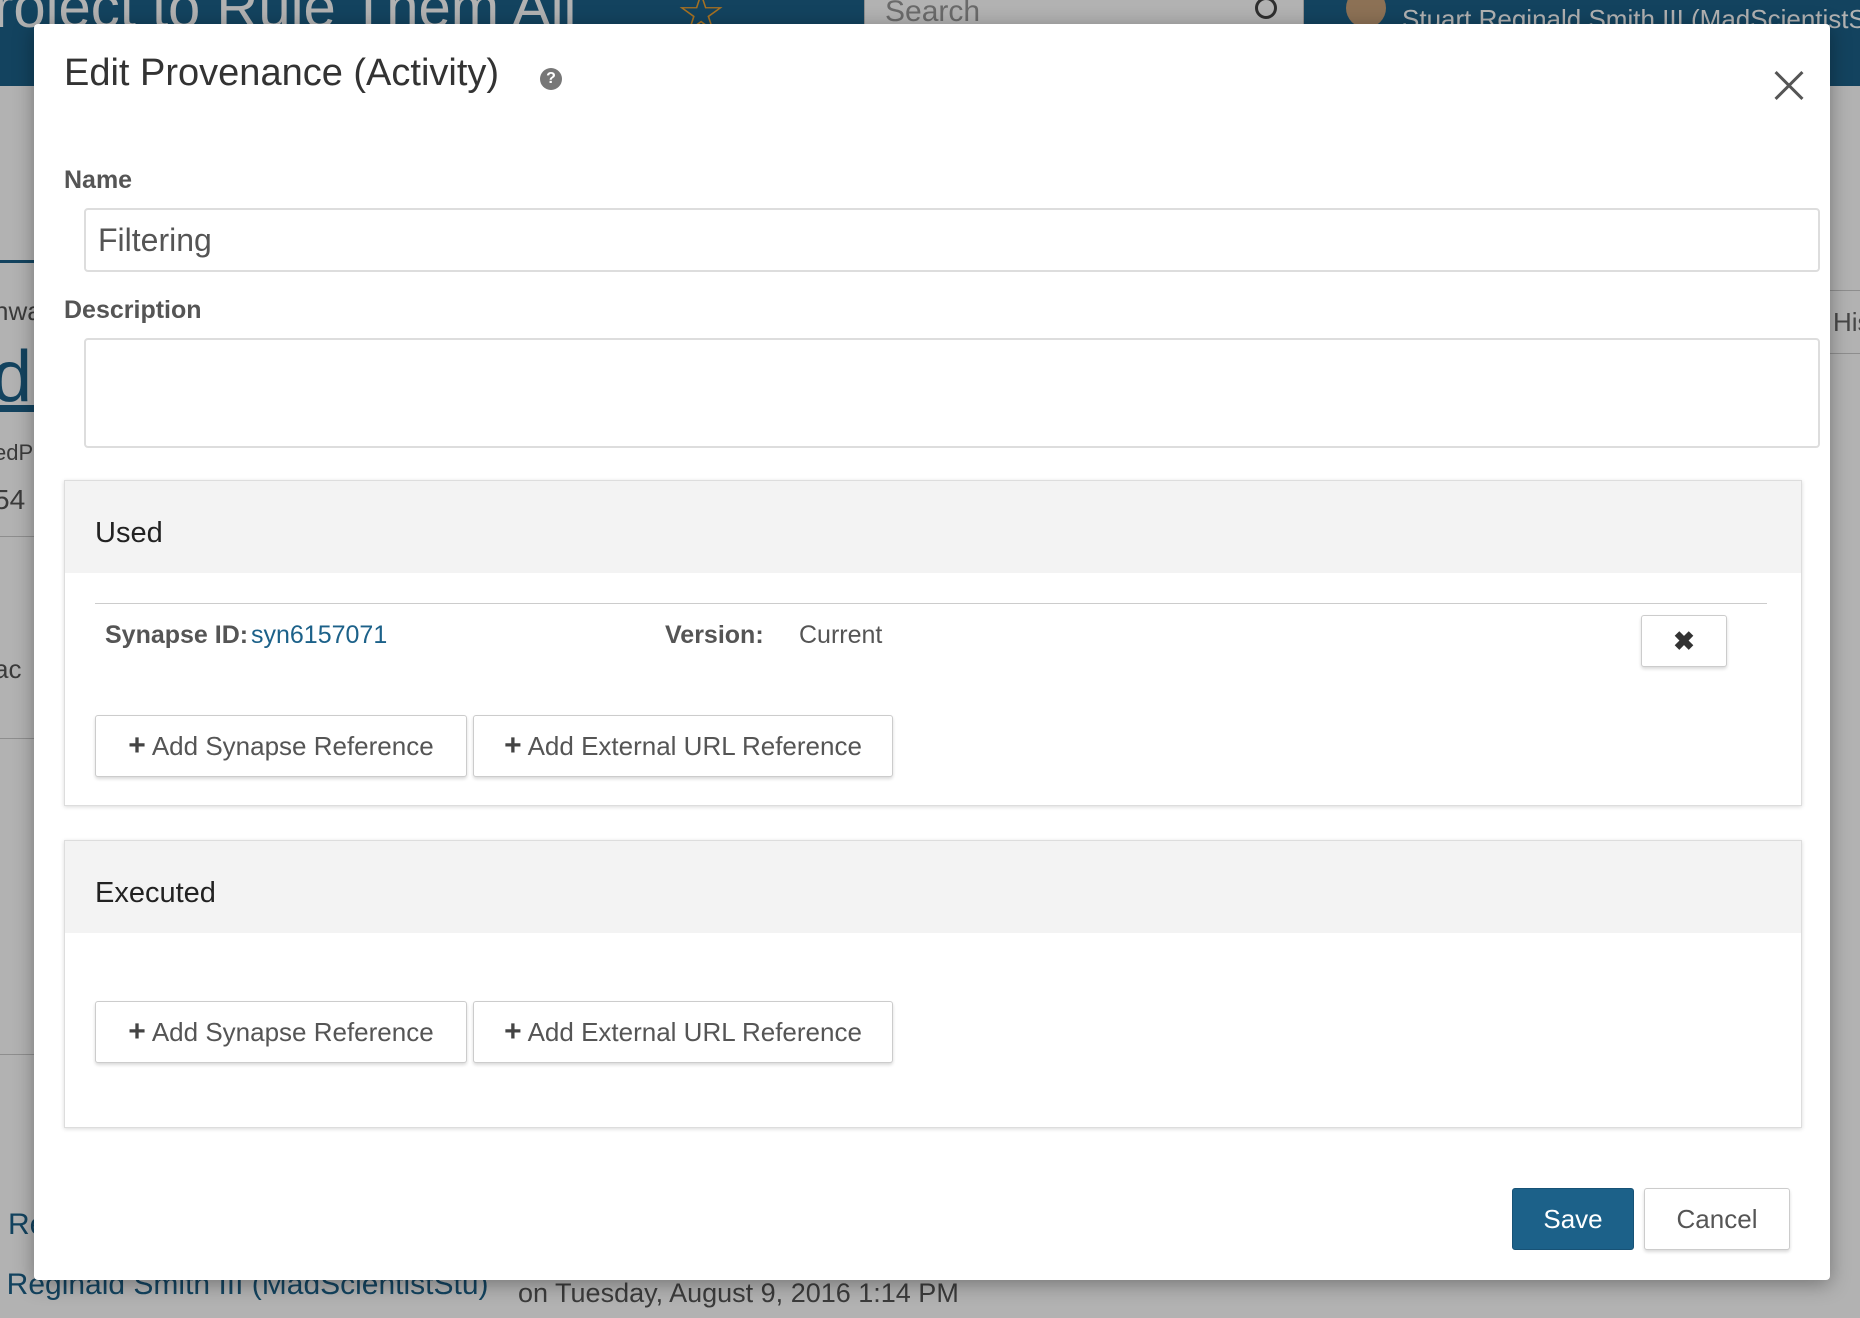  What do you see at coordinates (952, 240) in the screenshot?
I see `name-field` at bounding box center [952, 240].